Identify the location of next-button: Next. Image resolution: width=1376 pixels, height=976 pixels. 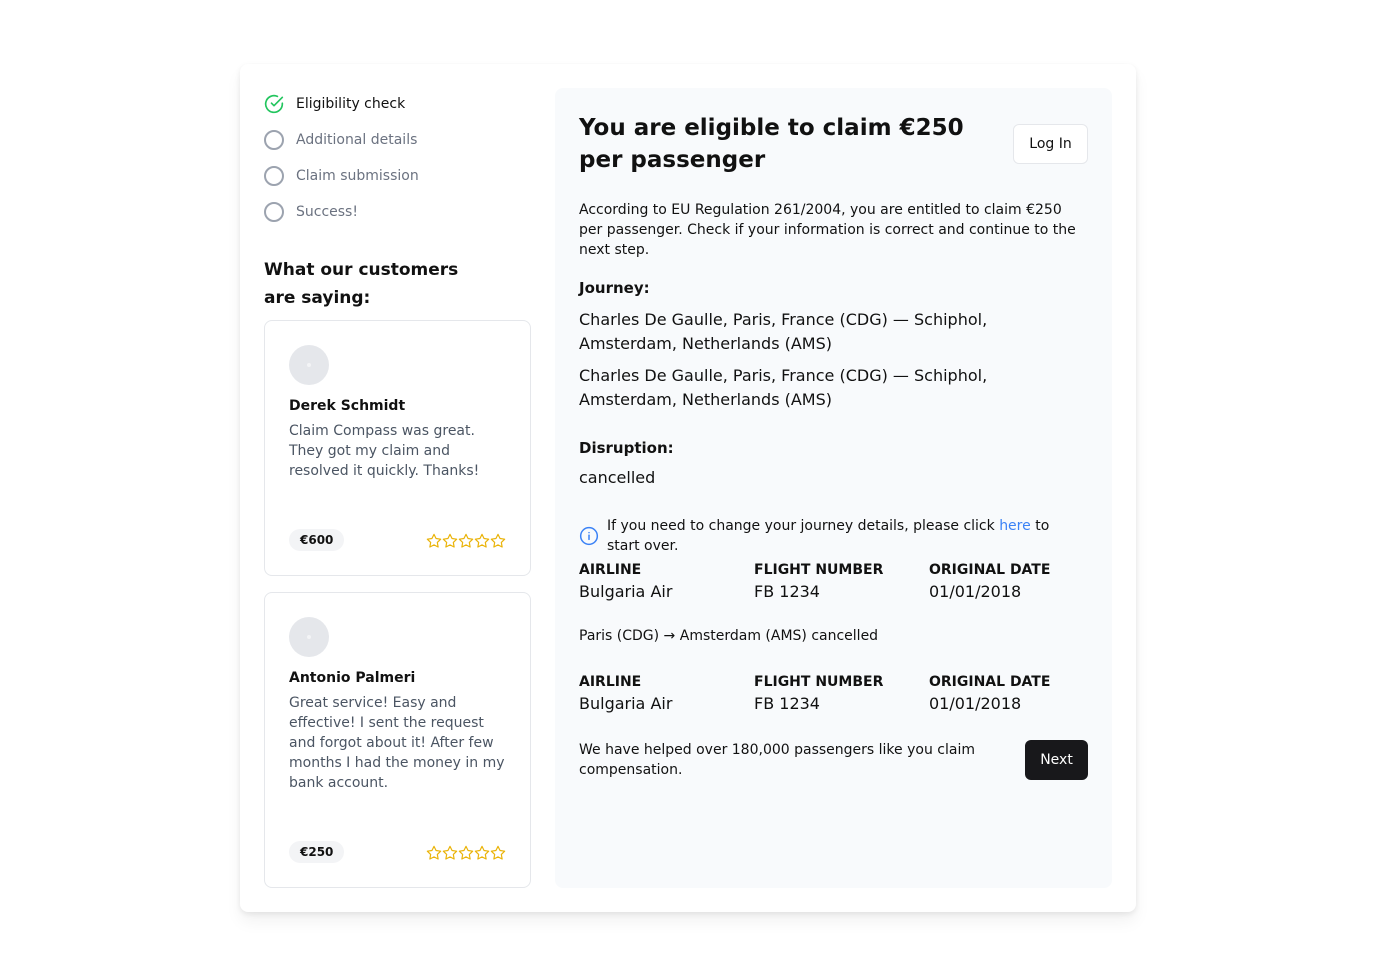
(1056, 760).